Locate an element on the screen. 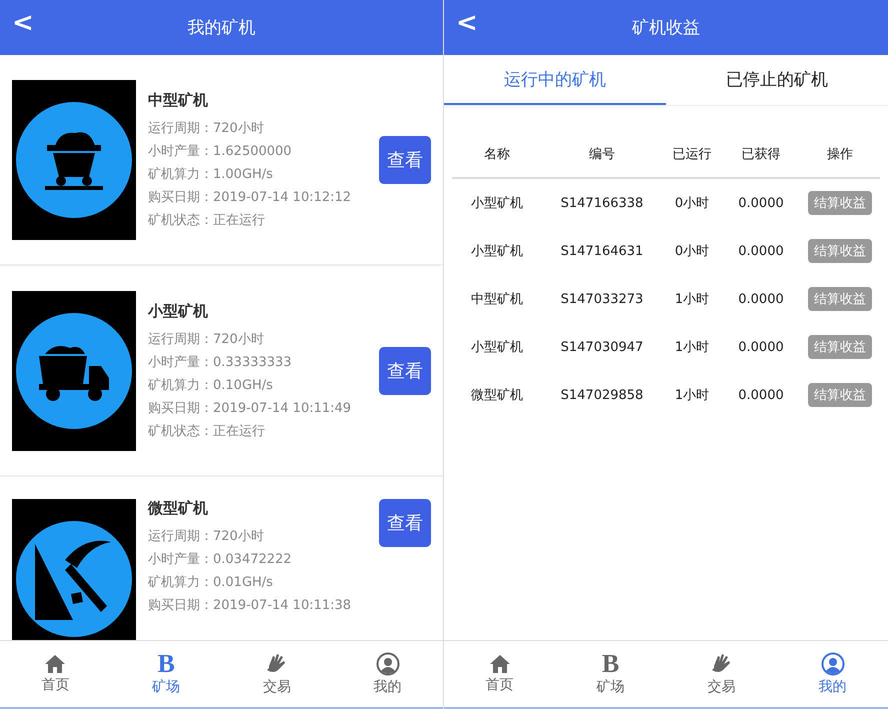 Image resolution: width=888 pixels, height=709 pixels. column-header: 已获得 is located at coordinates (761, 154).